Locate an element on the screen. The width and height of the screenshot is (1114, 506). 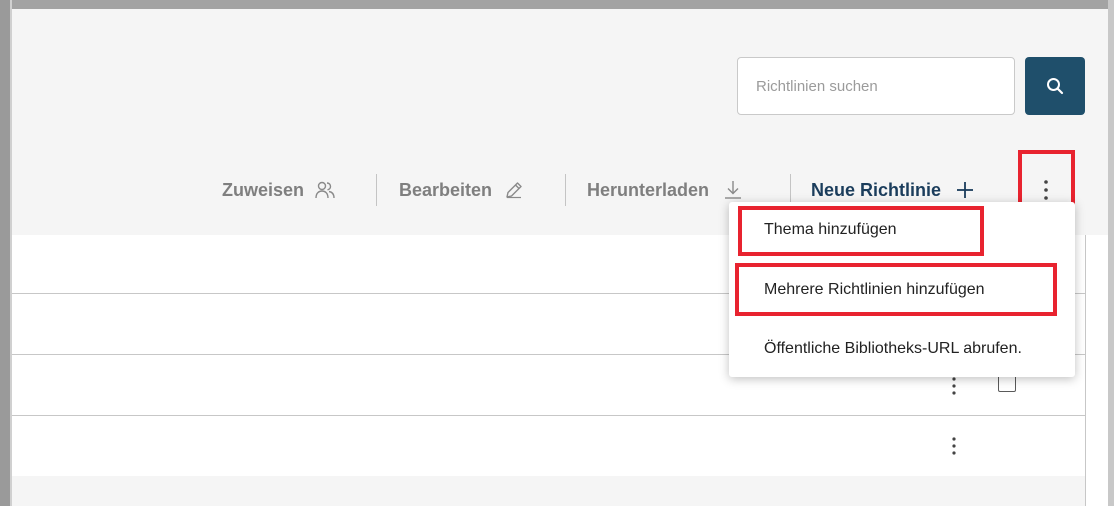
menu-item-get-public-library-url: Öffentliche Bibliotheks-URL abrufen. is located at coordinates (902, 349).